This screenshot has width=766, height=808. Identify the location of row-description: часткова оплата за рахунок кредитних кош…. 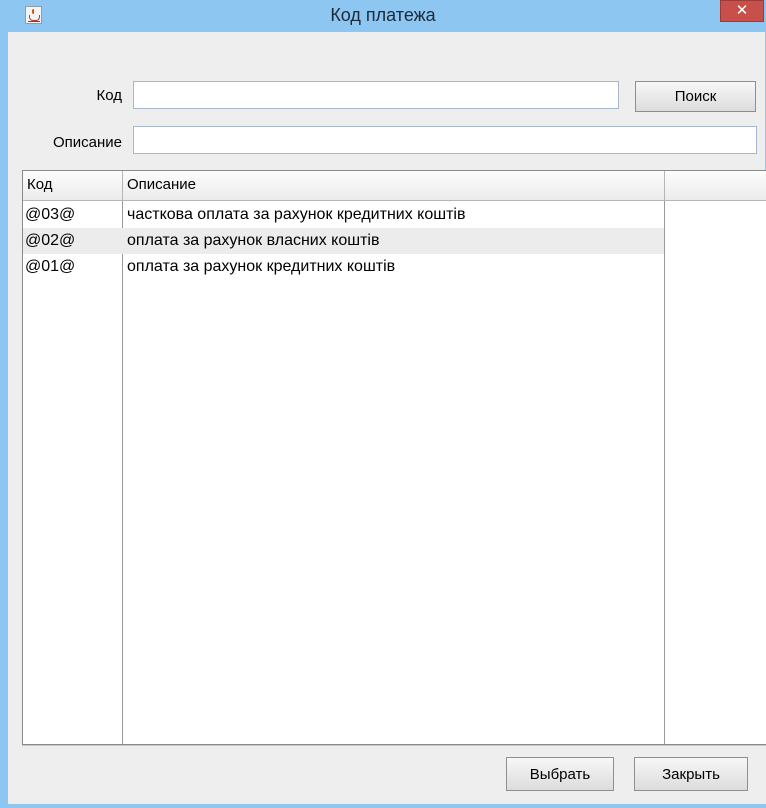
(296, 214).